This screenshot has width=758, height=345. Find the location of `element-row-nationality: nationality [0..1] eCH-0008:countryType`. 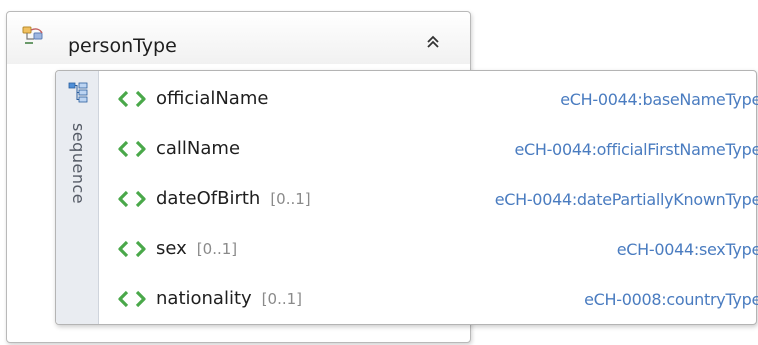

element-row-nationality: nationality [0..1] eCH-0008:countryType is located at coordinates (434, 299).